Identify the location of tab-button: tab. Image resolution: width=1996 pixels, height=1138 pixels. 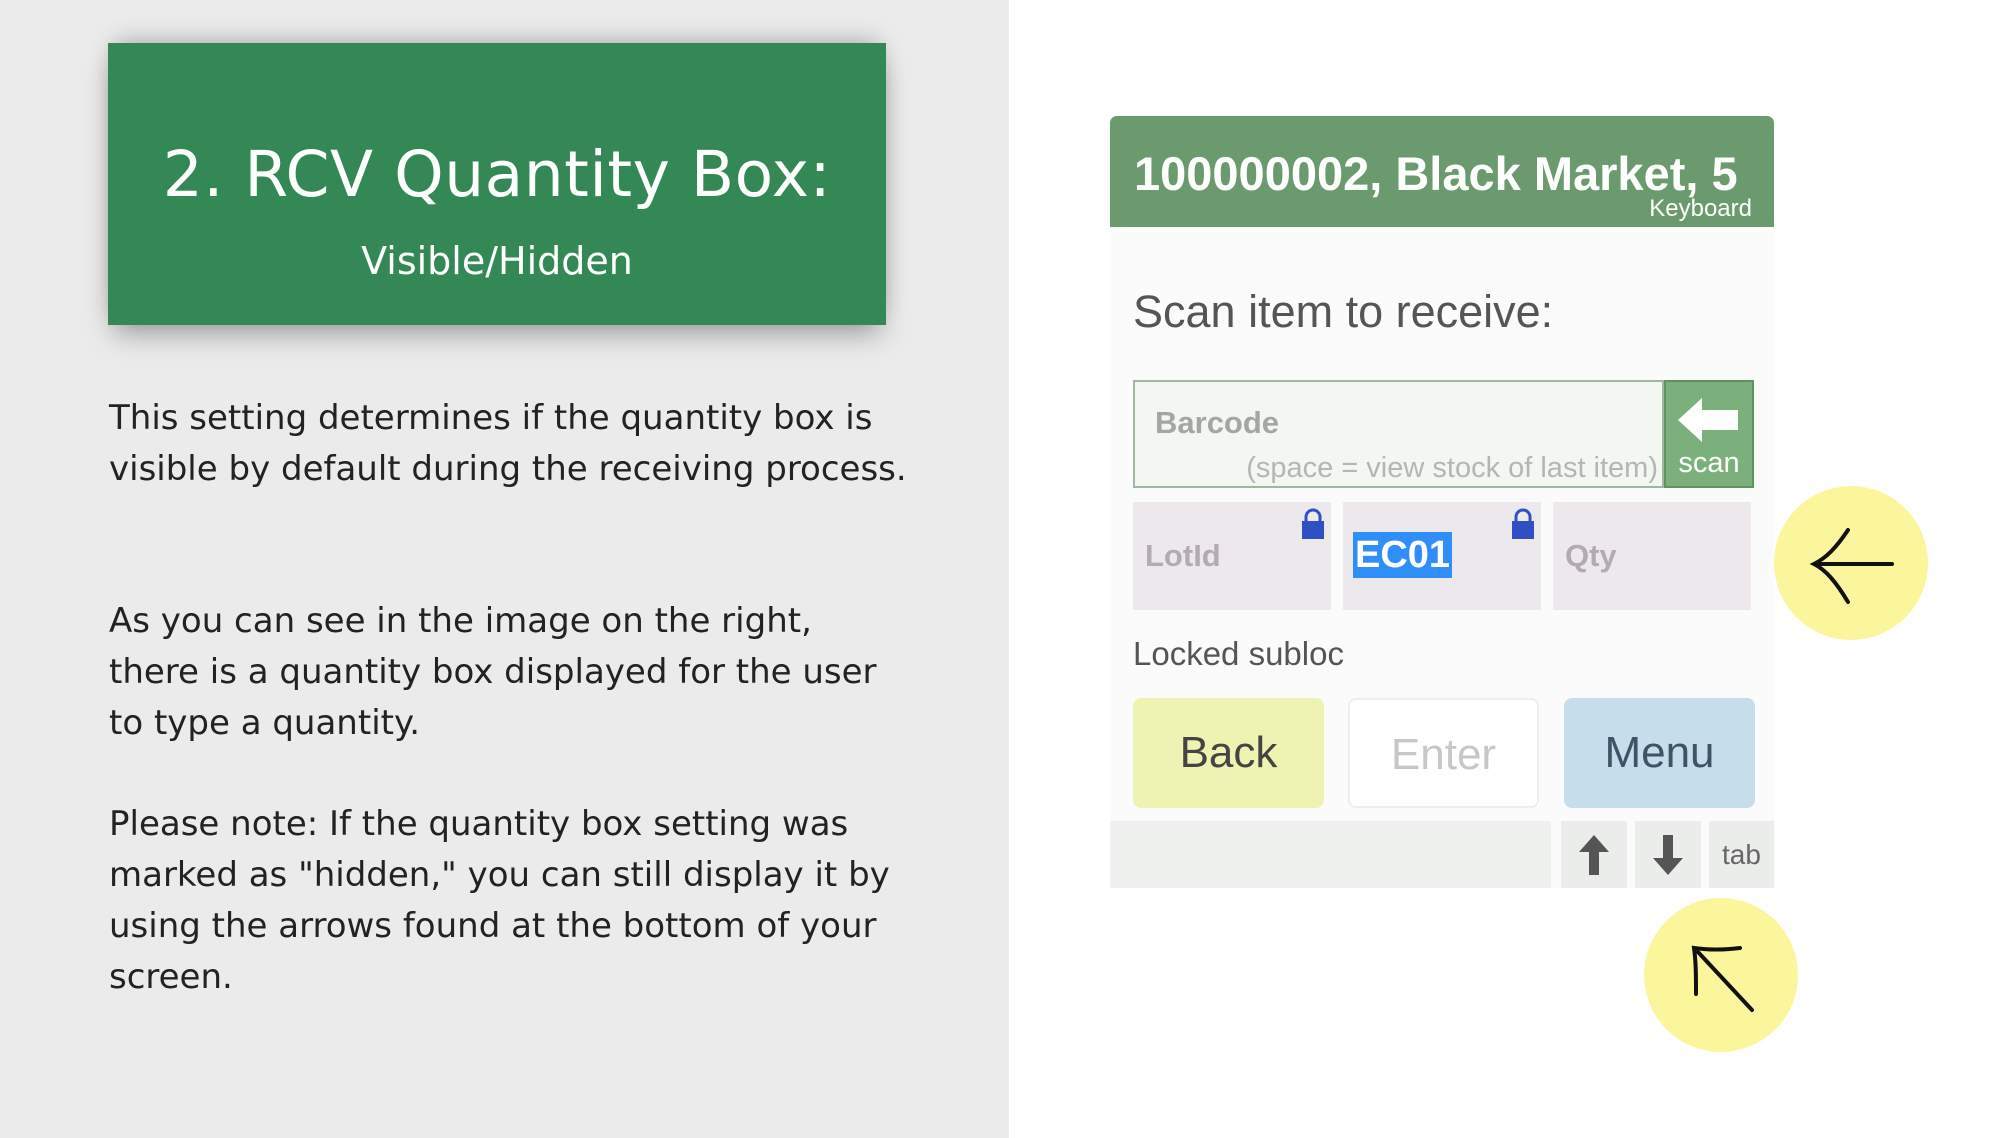
(1741, 854).